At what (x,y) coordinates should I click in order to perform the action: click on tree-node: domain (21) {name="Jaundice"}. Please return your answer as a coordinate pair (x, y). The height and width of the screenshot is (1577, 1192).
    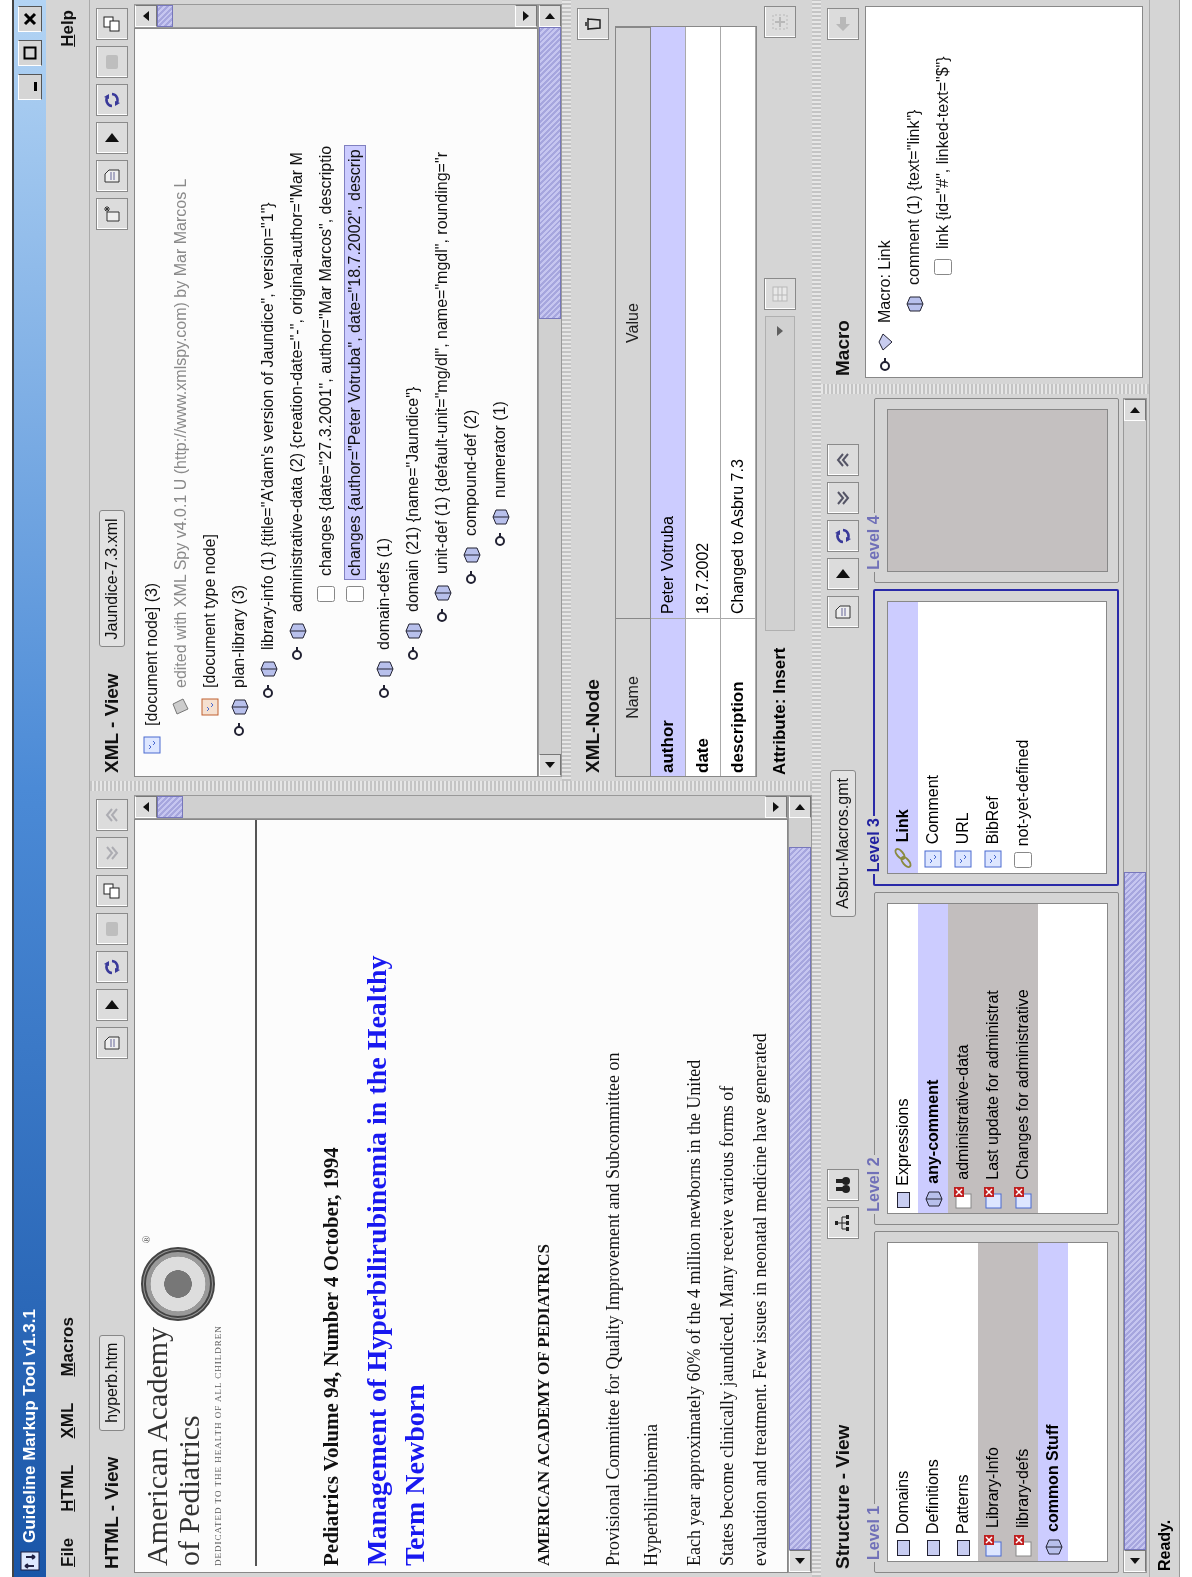
    Looking at the image, I should click on (412, 499).